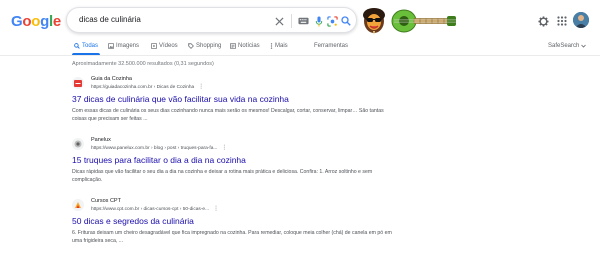  What do you see at coordinates (319, 21) in the screenshot?
I see `microphone-icon` at bounding box center [319, 21].